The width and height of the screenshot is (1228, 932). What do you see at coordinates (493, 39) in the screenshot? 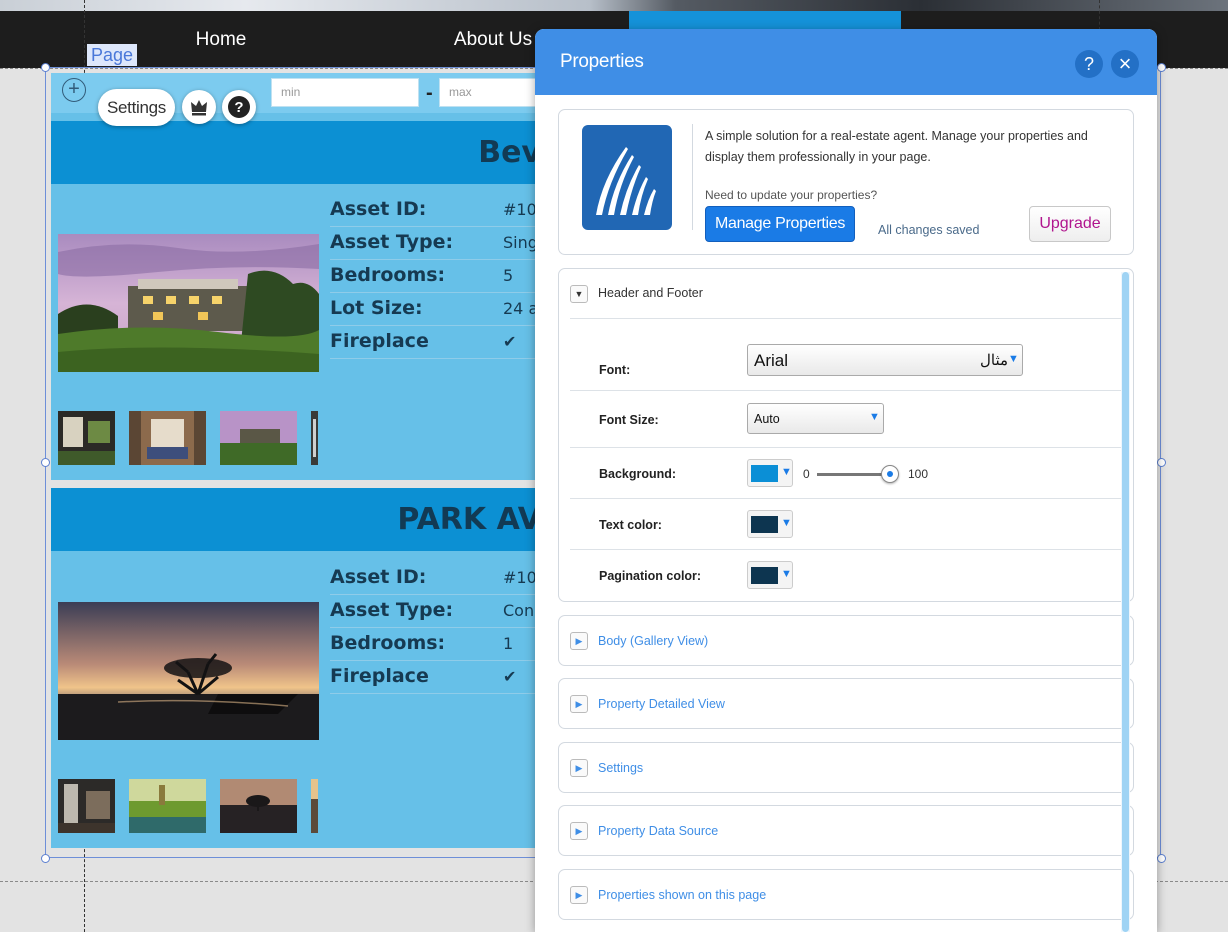
I see `nav-about-us: About Us` at bounding box center [493, 39].